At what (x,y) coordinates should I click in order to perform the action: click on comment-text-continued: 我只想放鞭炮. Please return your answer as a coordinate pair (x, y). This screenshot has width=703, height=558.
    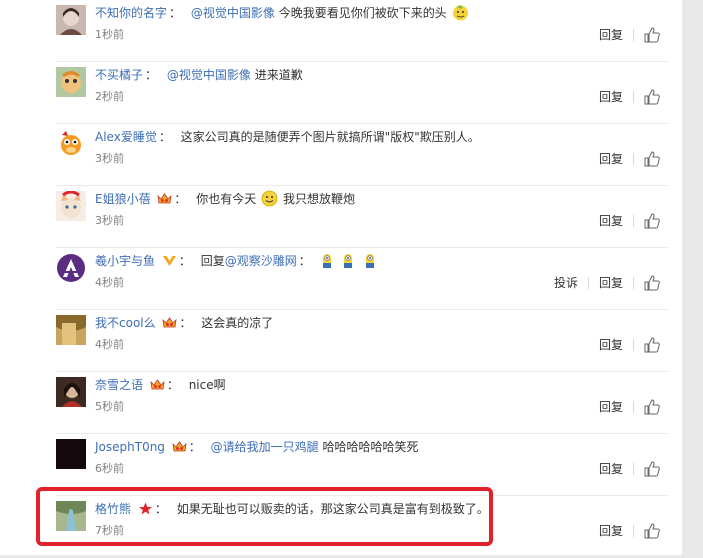
    Looking at the image, I should click on (318, 199).